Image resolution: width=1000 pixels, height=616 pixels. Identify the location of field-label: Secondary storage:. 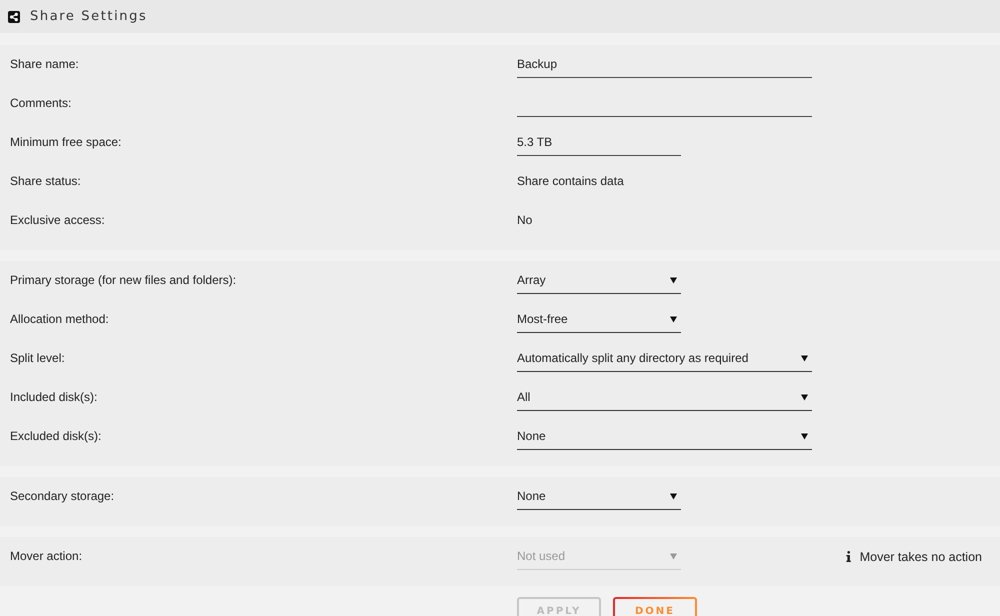
(63, 496).